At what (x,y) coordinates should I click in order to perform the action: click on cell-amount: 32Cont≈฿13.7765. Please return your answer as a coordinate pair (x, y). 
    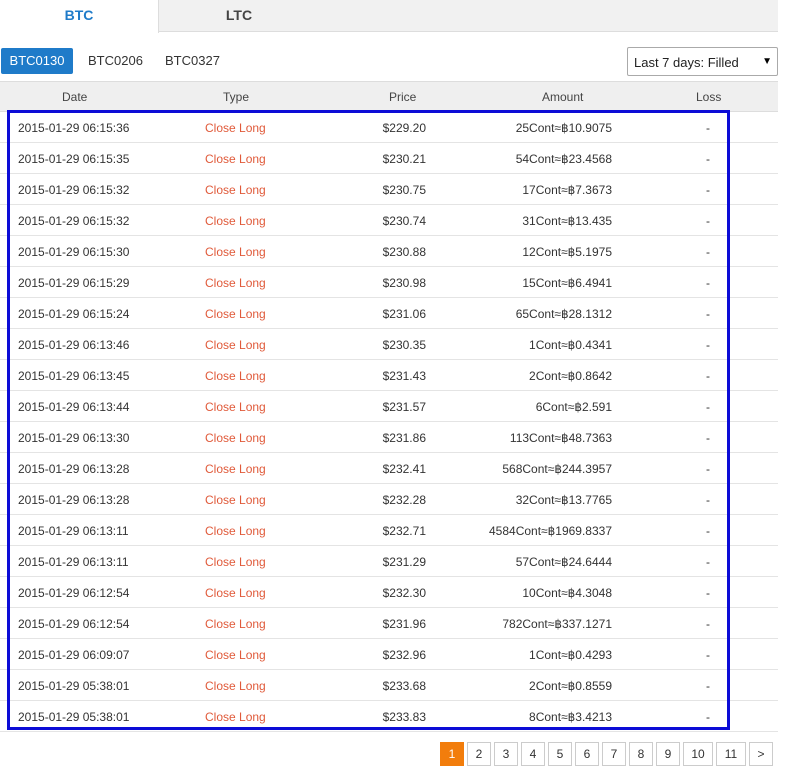
    Looking at the image, I should click on (563, 500).